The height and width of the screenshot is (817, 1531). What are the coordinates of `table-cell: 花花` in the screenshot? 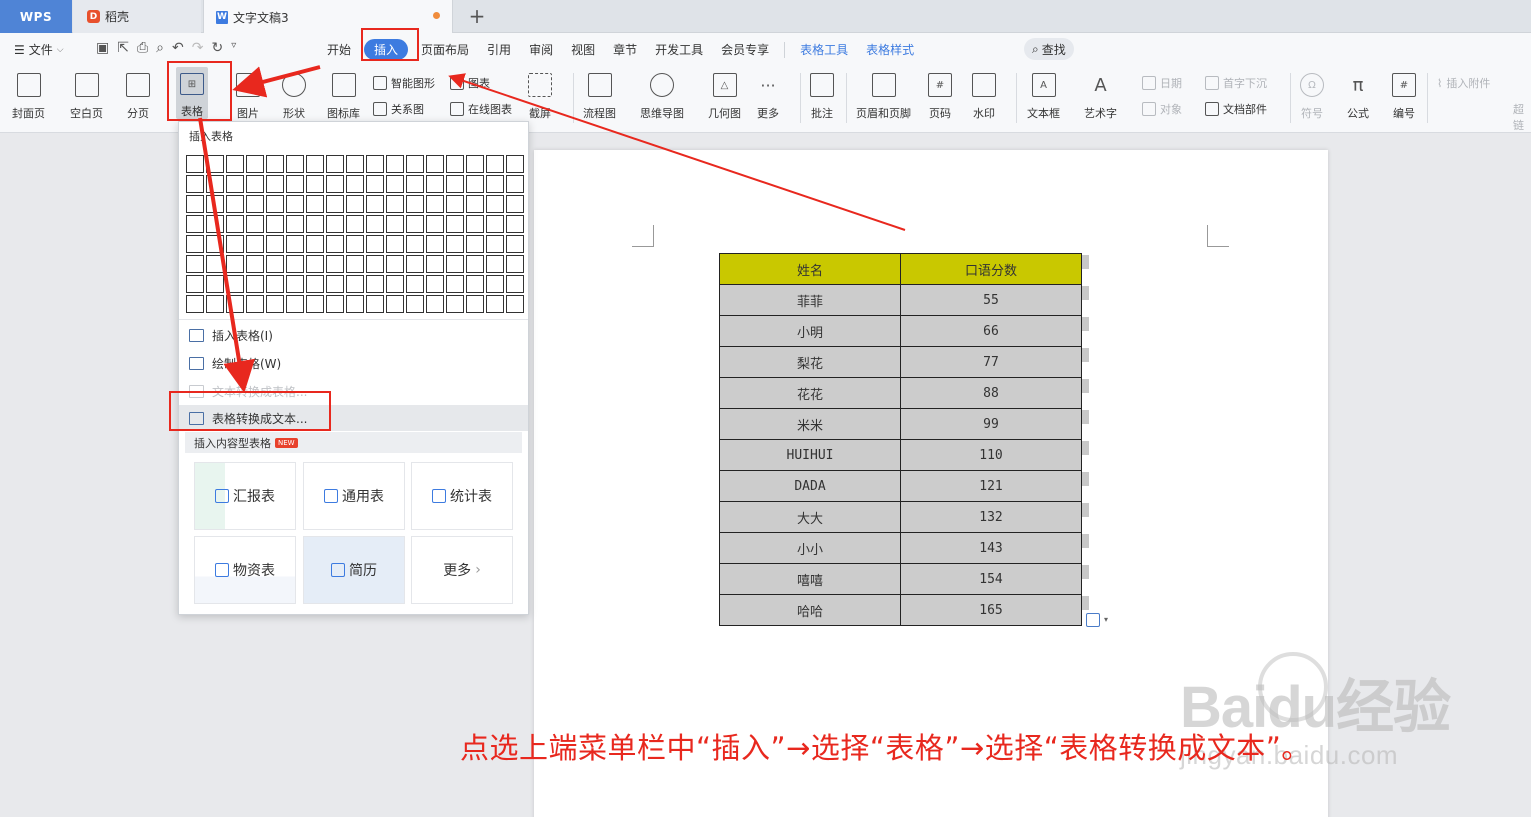 It's located at (810, 393).